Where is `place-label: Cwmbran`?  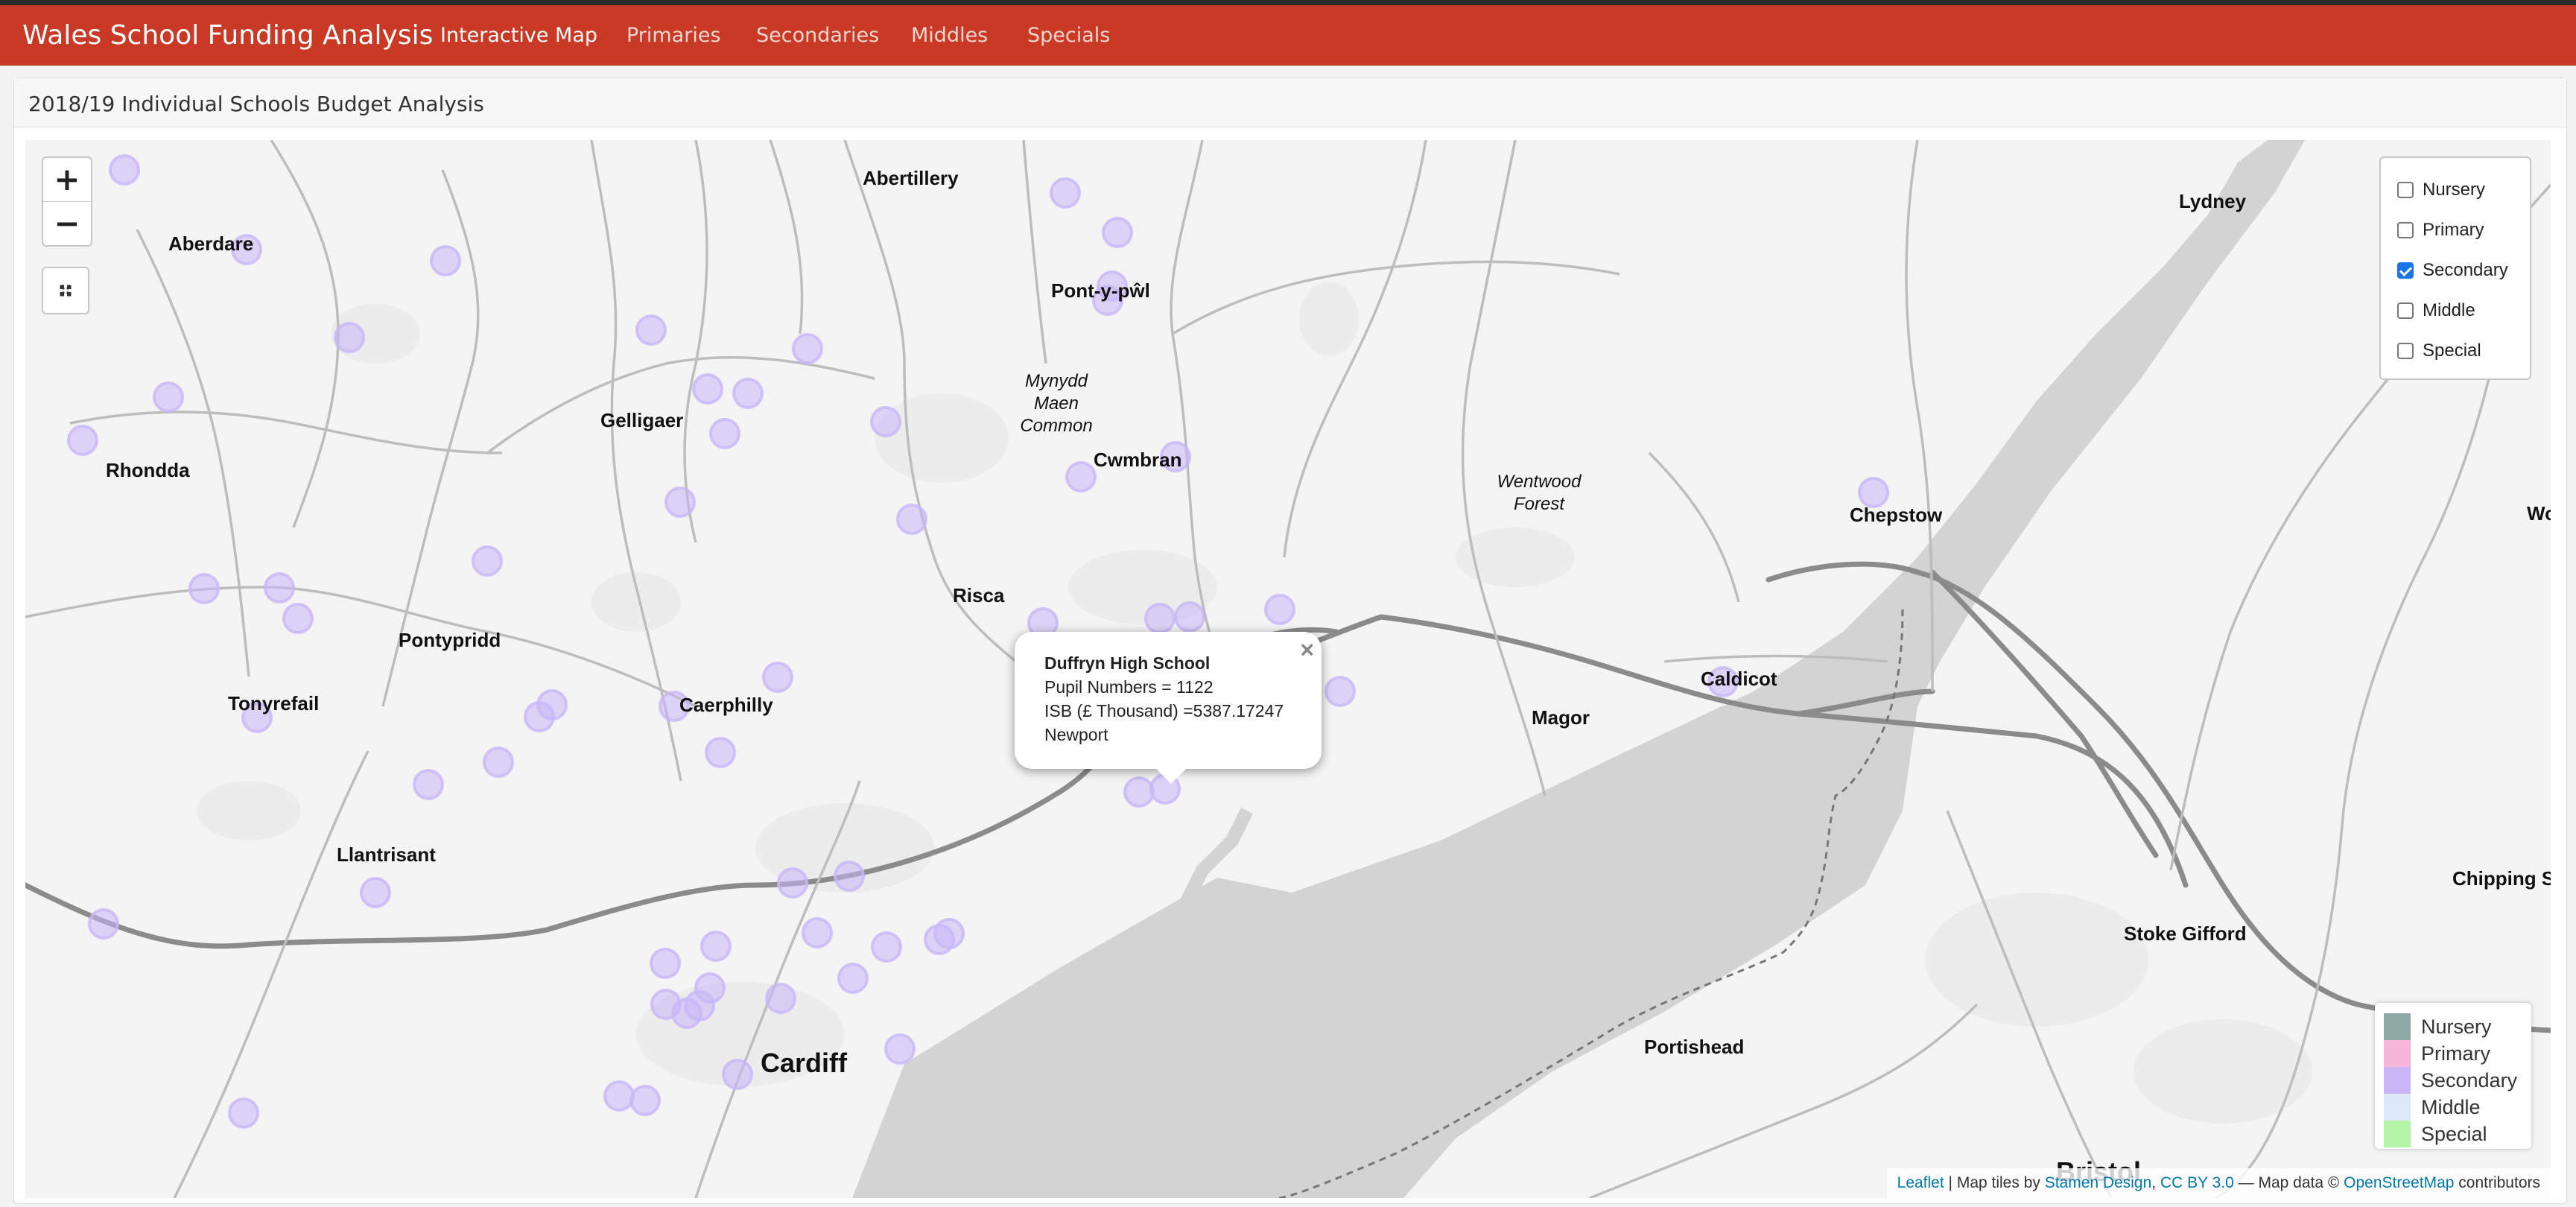
place-label: Cwmbran is located at coordinates (1138, 460).